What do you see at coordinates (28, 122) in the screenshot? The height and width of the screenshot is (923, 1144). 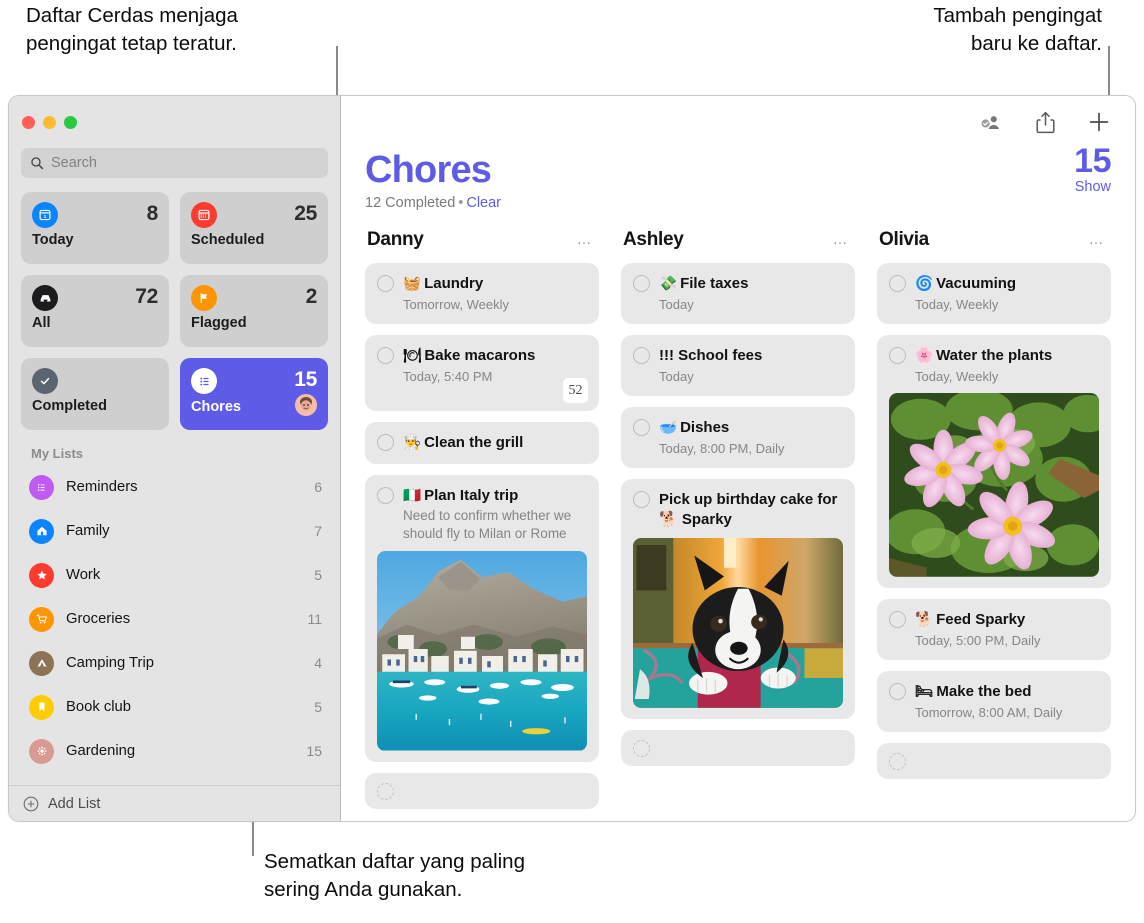 I see `close-button` at bounding box center [28, 122].